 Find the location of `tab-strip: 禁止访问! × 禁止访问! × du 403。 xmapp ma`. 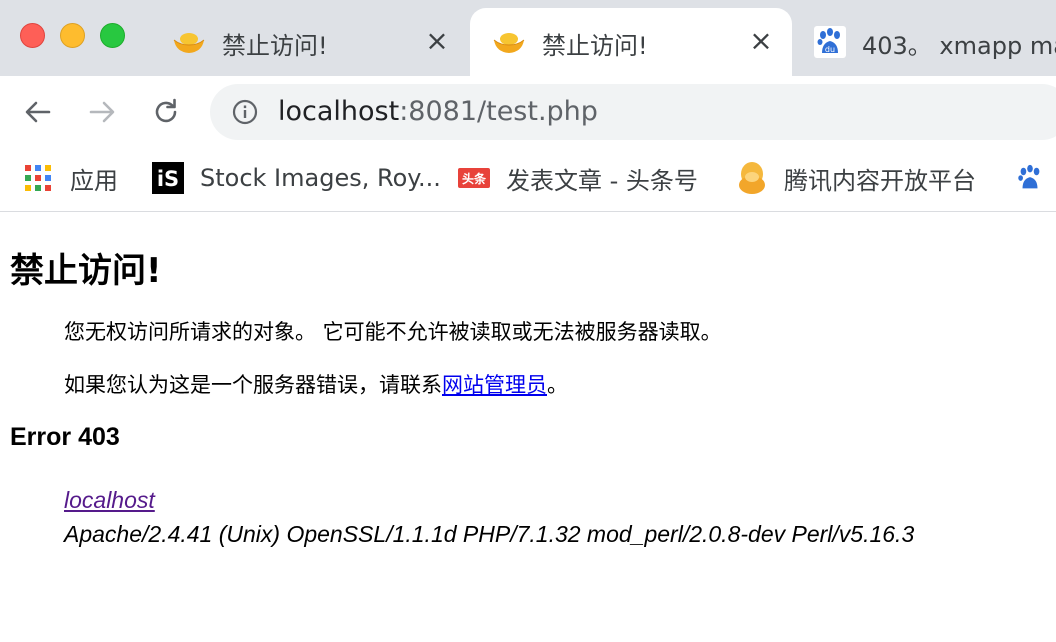

tab-strip: 禁止访问! × 禁止访问! × du 403。 xmapp ma is located at coordinates (528, 38).